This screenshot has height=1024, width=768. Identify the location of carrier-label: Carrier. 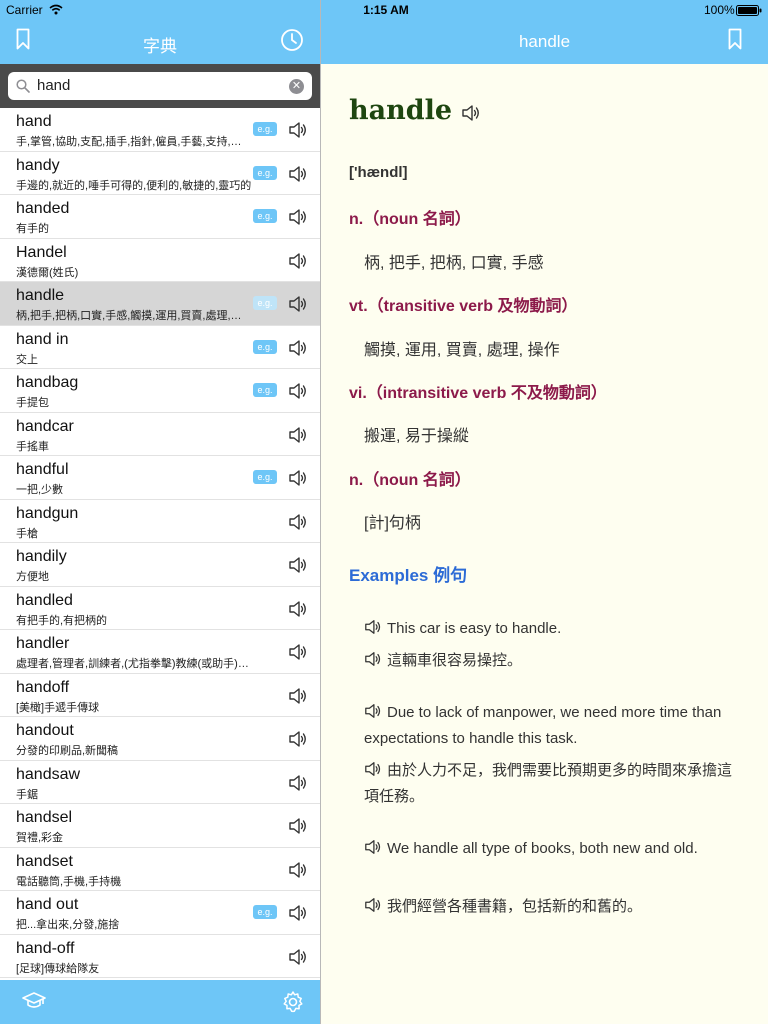
(24, 10).